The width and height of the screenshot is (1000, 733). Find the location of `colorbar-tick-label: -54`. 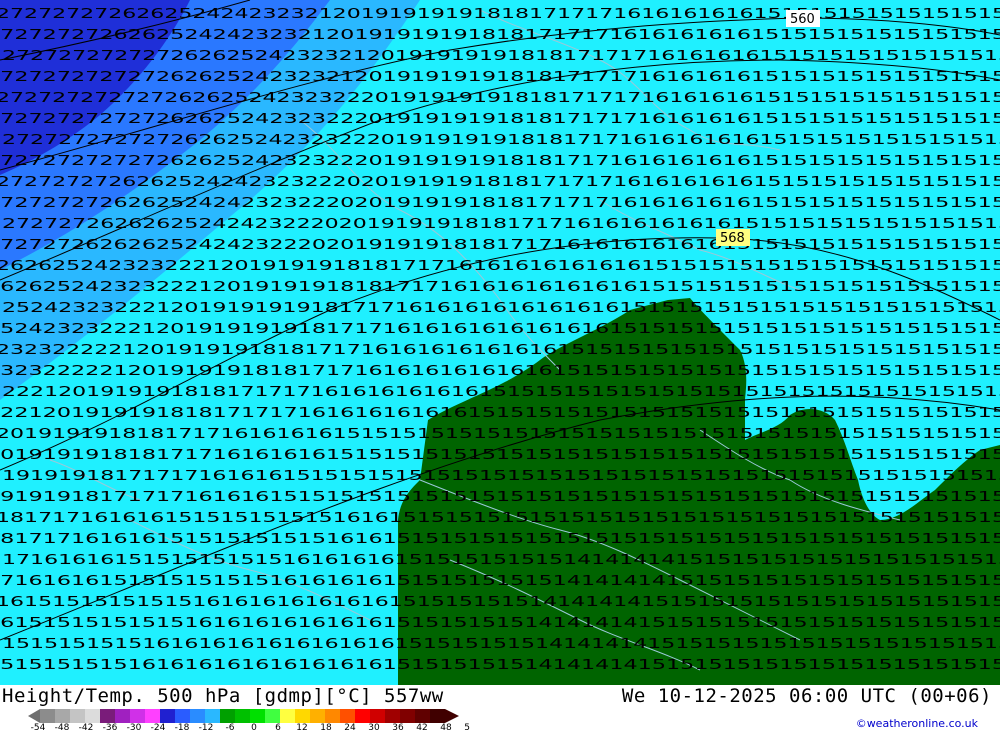

colorbar-tick-label: -54 is located at coordinates (38, 728).